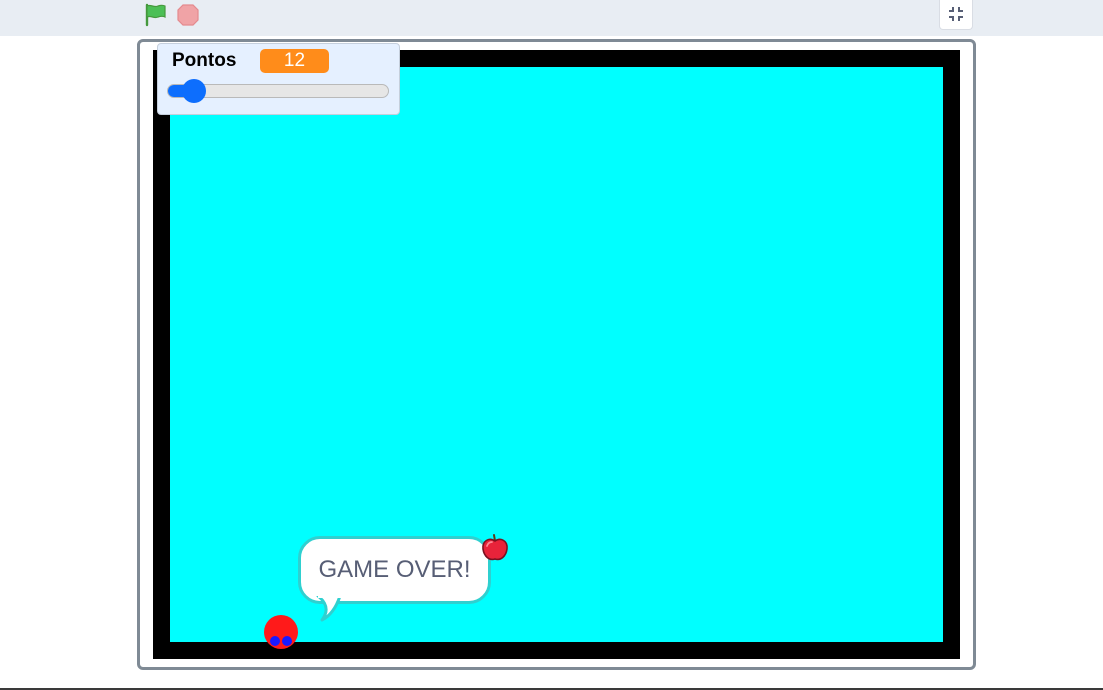  I want to click on speech-bubble-tail, so click(329, 609).